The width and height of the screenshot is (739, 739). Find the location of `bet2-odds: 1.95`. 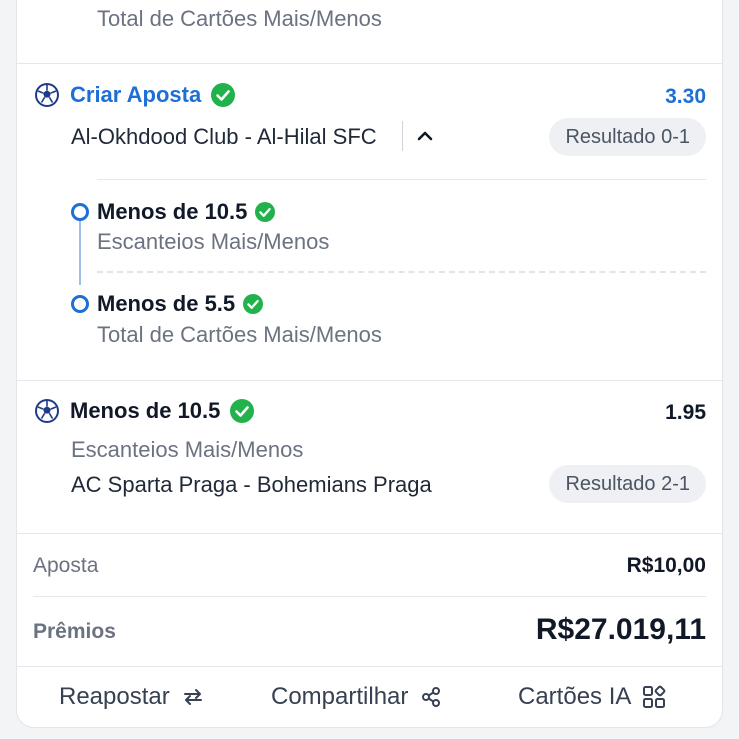

bet2-odds: 1.95 is located at coordinates (685, 412).